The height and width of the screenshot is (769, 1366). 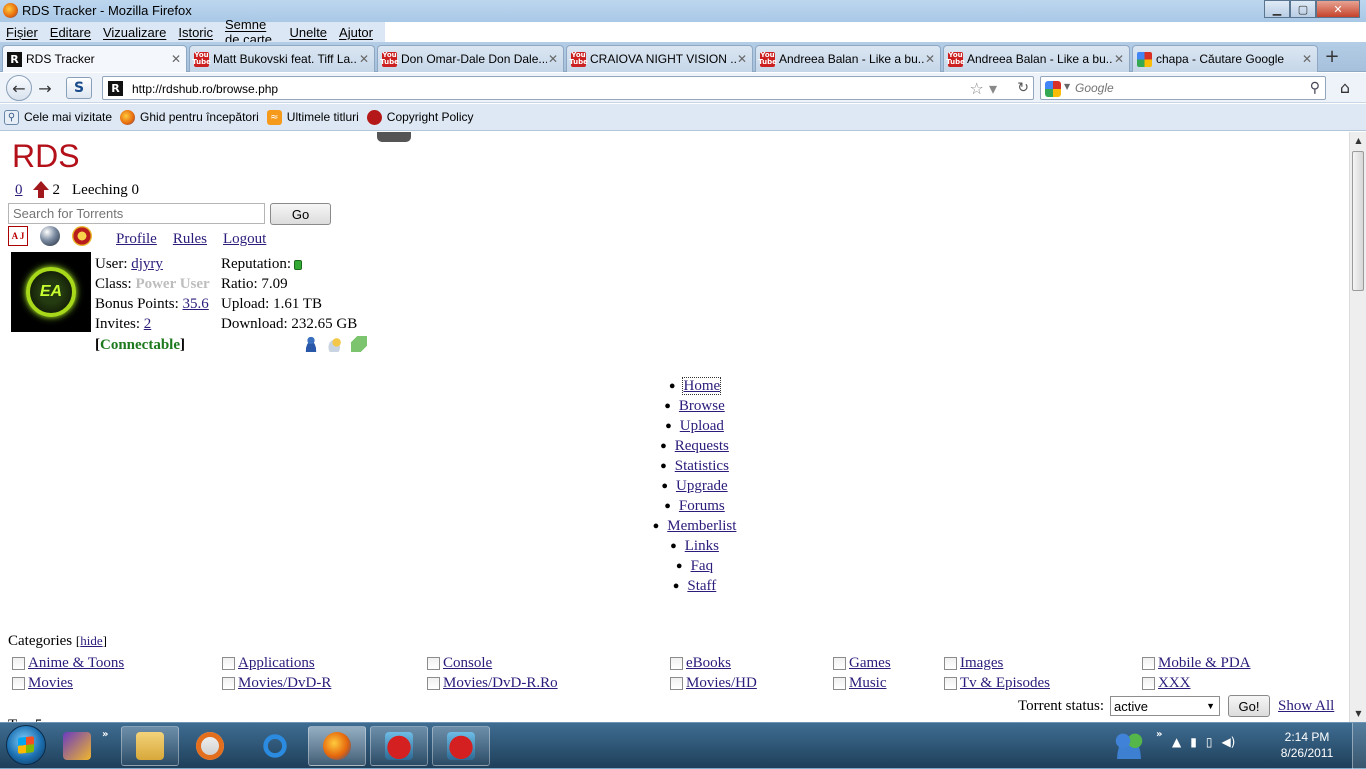 I want to click on taskbar-internet-explorer, so click(x=275, y=746).